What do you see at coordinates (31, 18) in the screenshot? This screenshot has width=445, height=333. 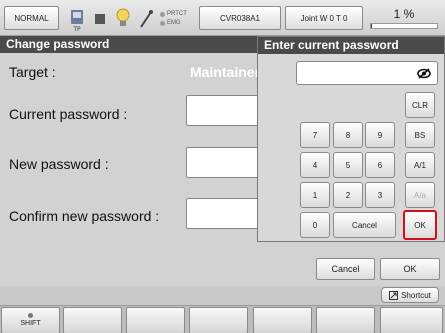 I see `mode-button: NORMAL` at bounding box center [31, 18].